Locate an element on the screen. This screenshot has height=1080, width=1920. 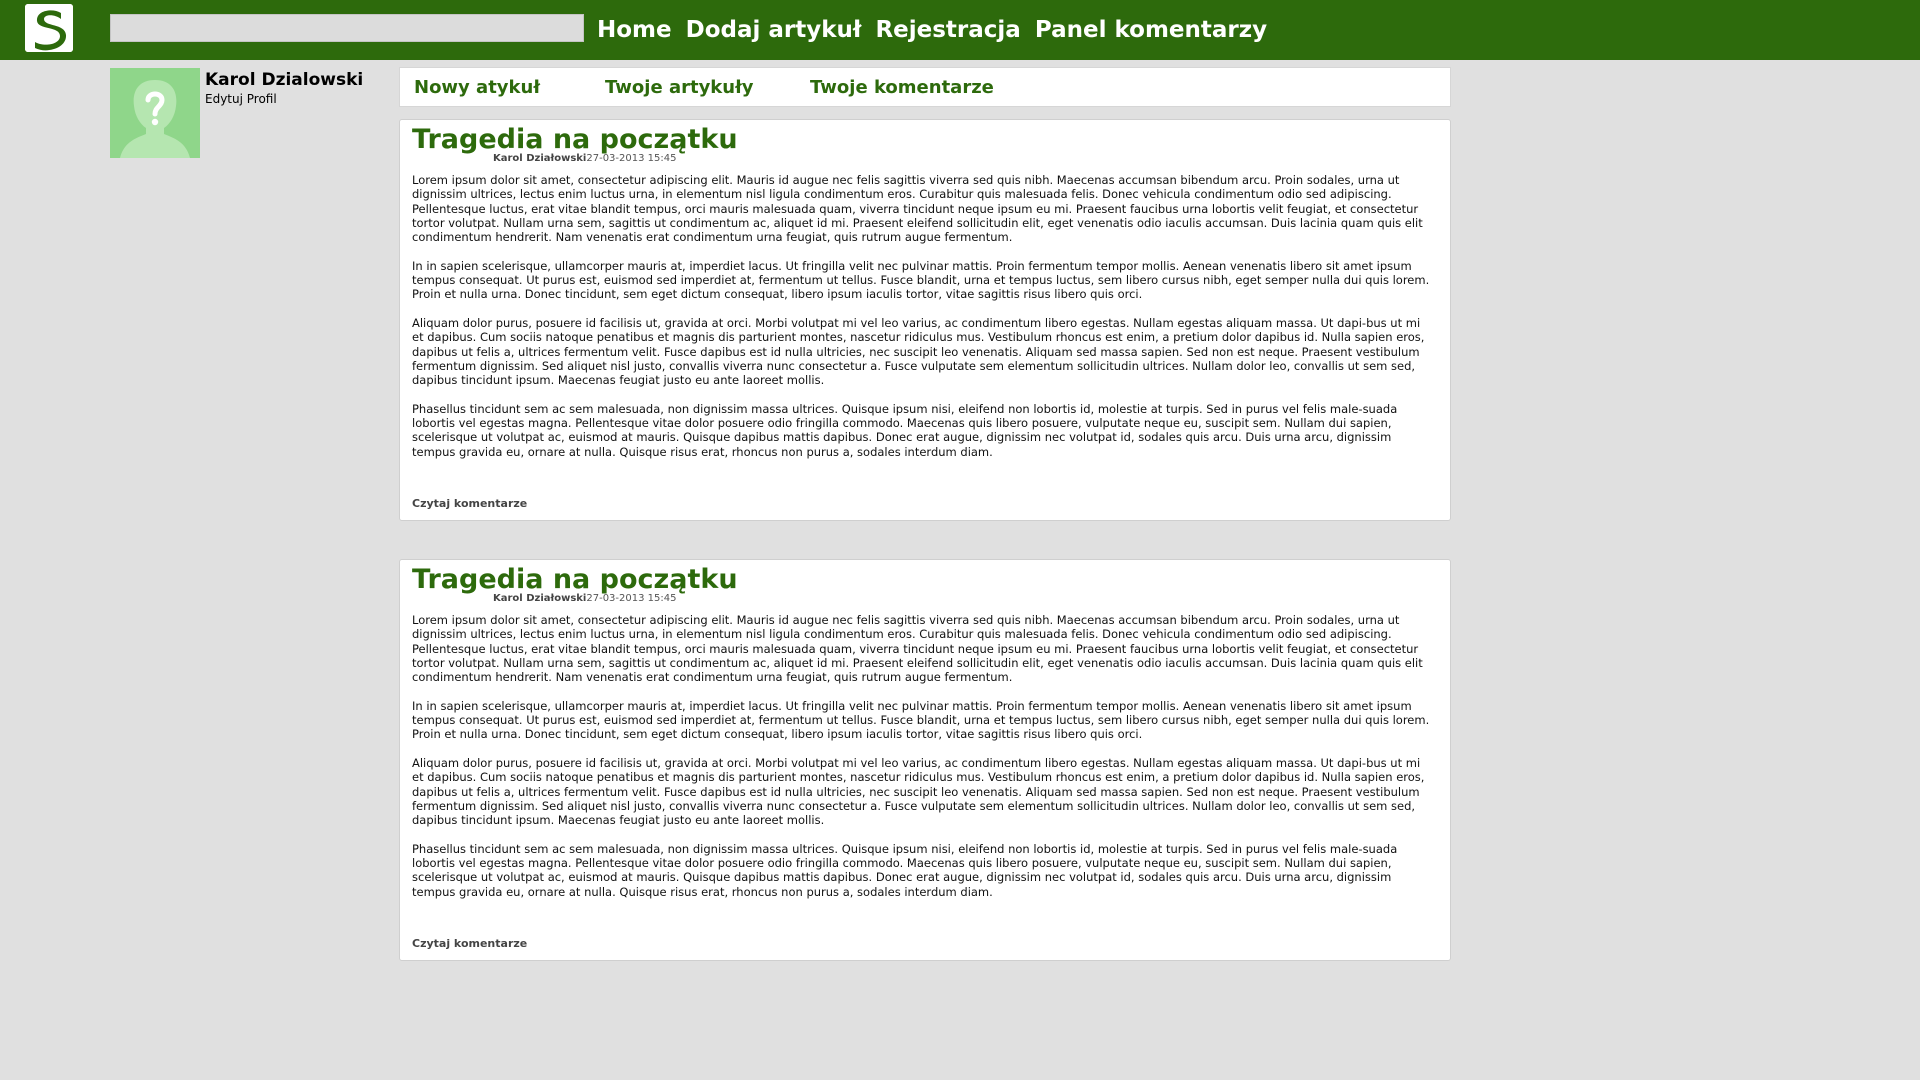
nav-add-article-link: Dodaj artykuł is located at coordinates (774, 30).